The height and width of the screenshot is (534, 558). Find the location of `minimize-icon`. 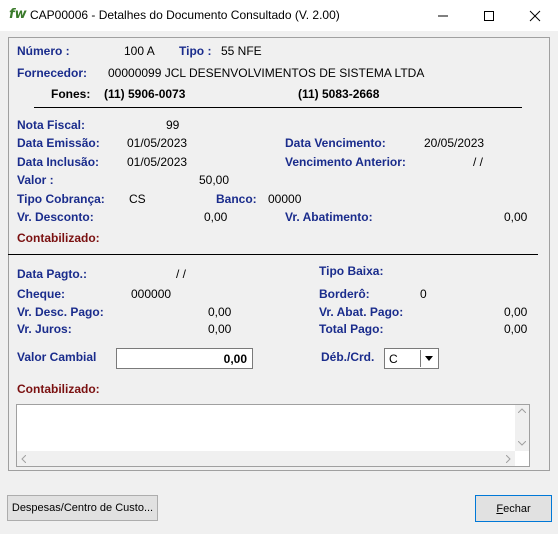

minimize-icon is located at coordinates (443, 15).